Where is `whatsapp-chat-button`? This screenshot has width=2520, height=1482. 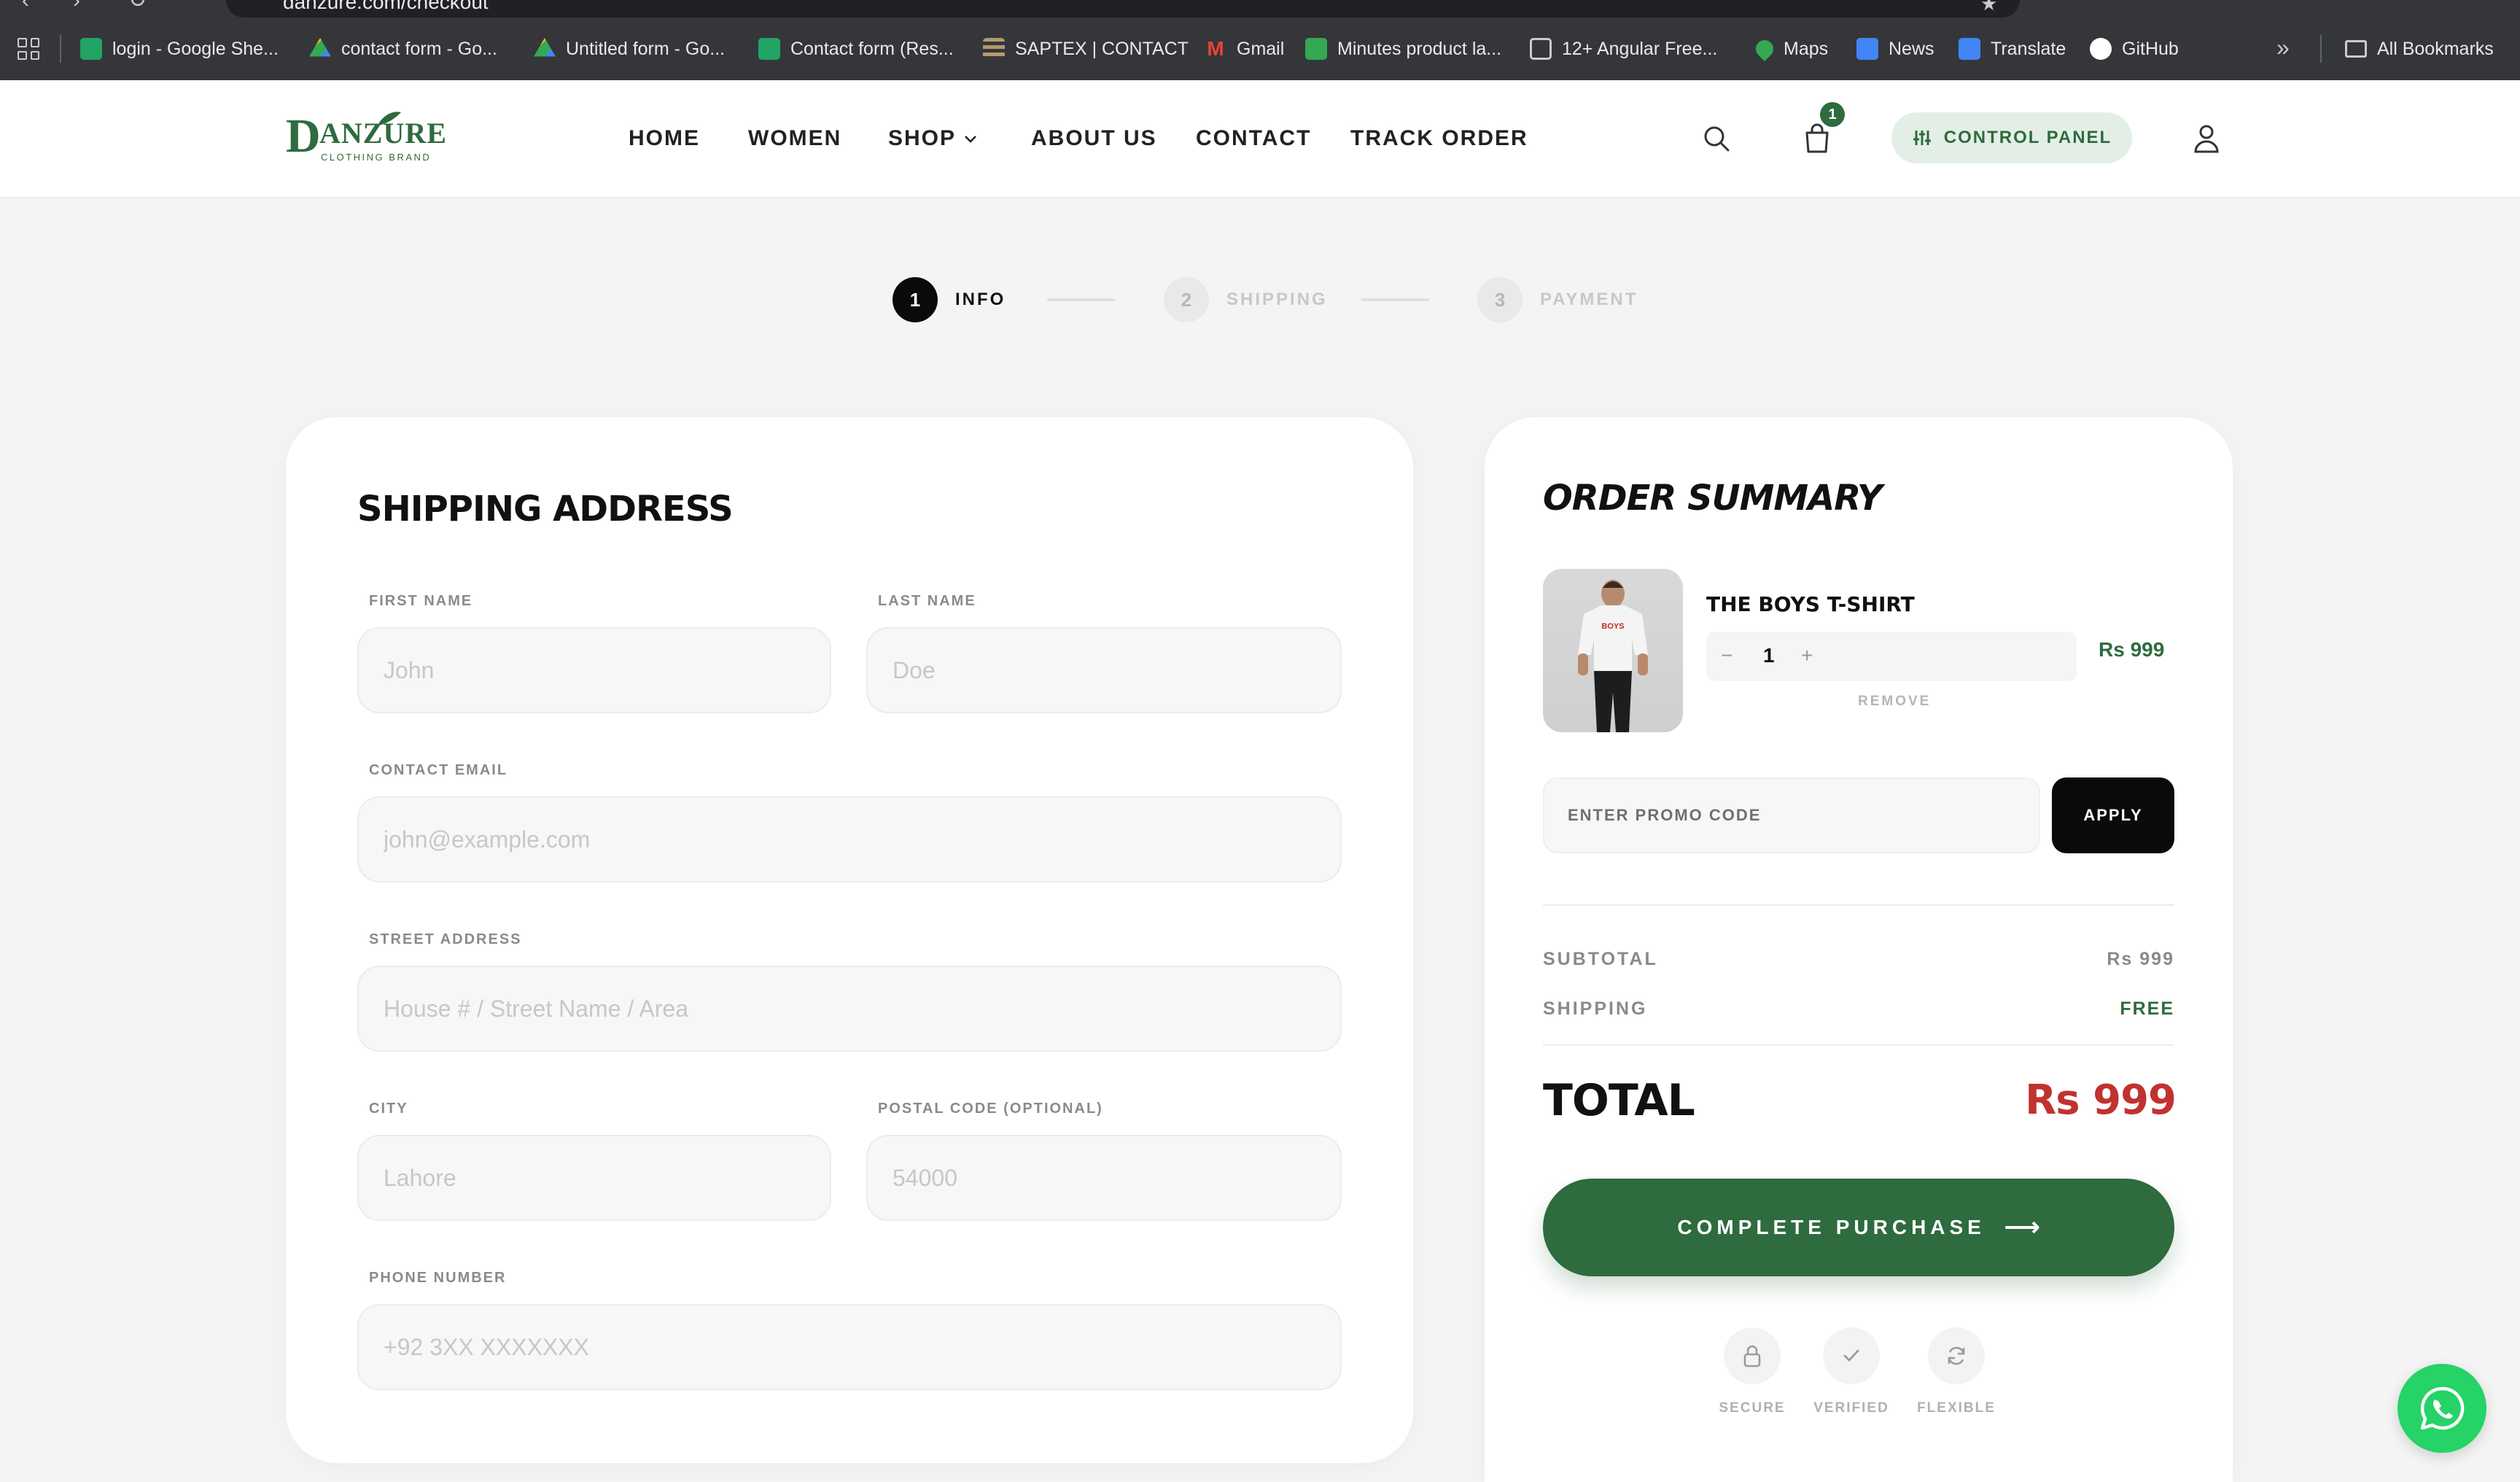
whatsapp-chat-button is located at coordinates (2442, 1409).